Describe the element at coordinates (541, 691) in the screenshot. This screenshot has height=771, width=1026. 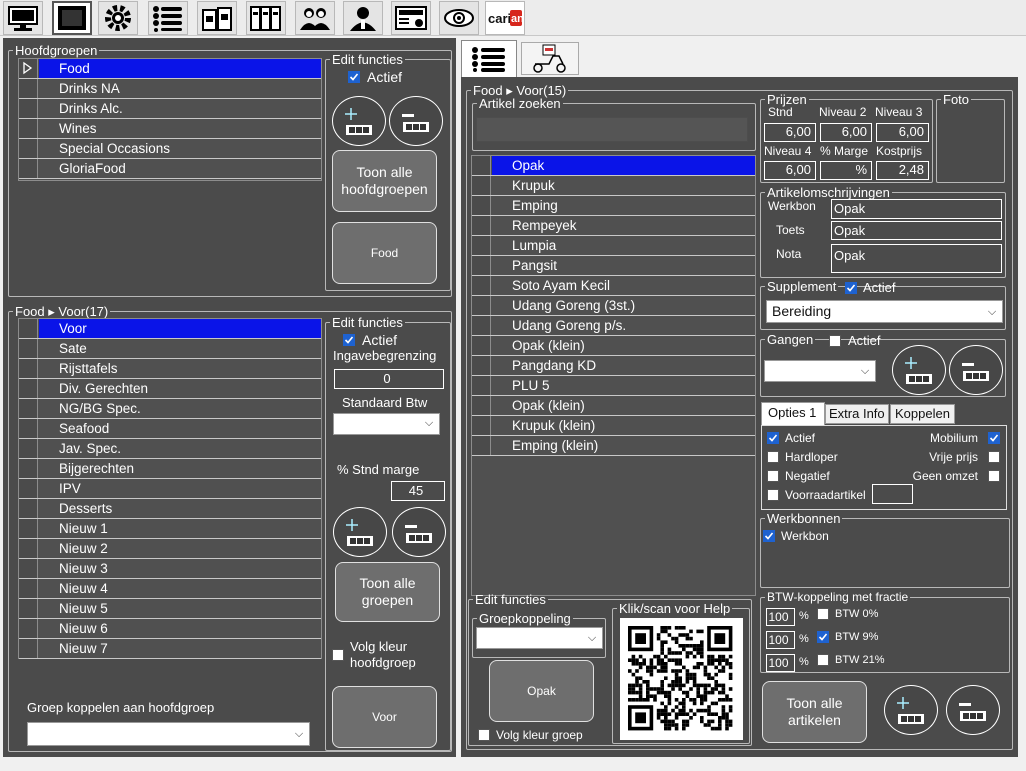
I see `current-artikel-button: Opak` at that location.